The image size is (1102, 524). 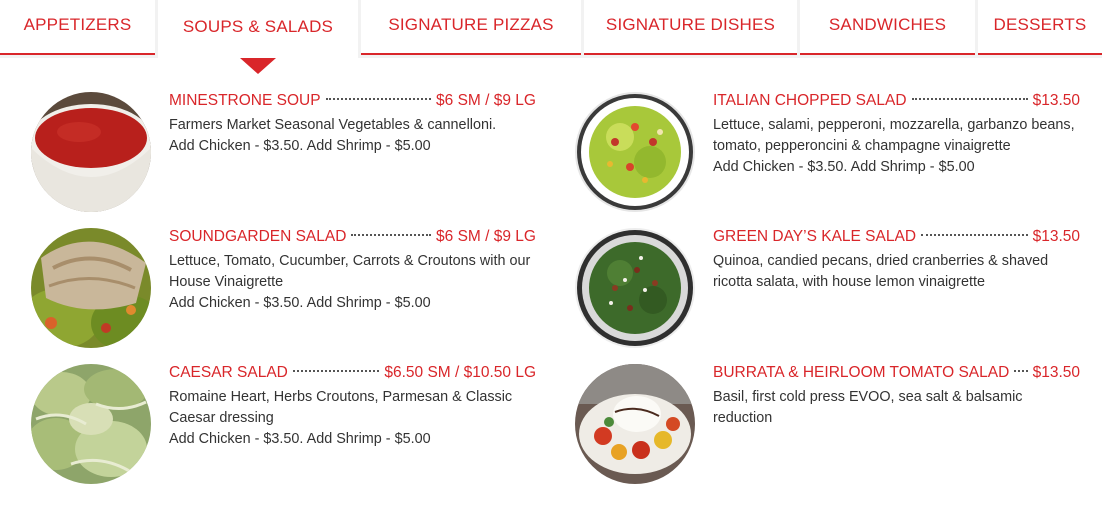 What do you see at coordinates (861, 372) in the screenshot?
I see `item-name: BURRATA & HEIRLOOM TOMATO SALAD` at bounding box center [861, 372].